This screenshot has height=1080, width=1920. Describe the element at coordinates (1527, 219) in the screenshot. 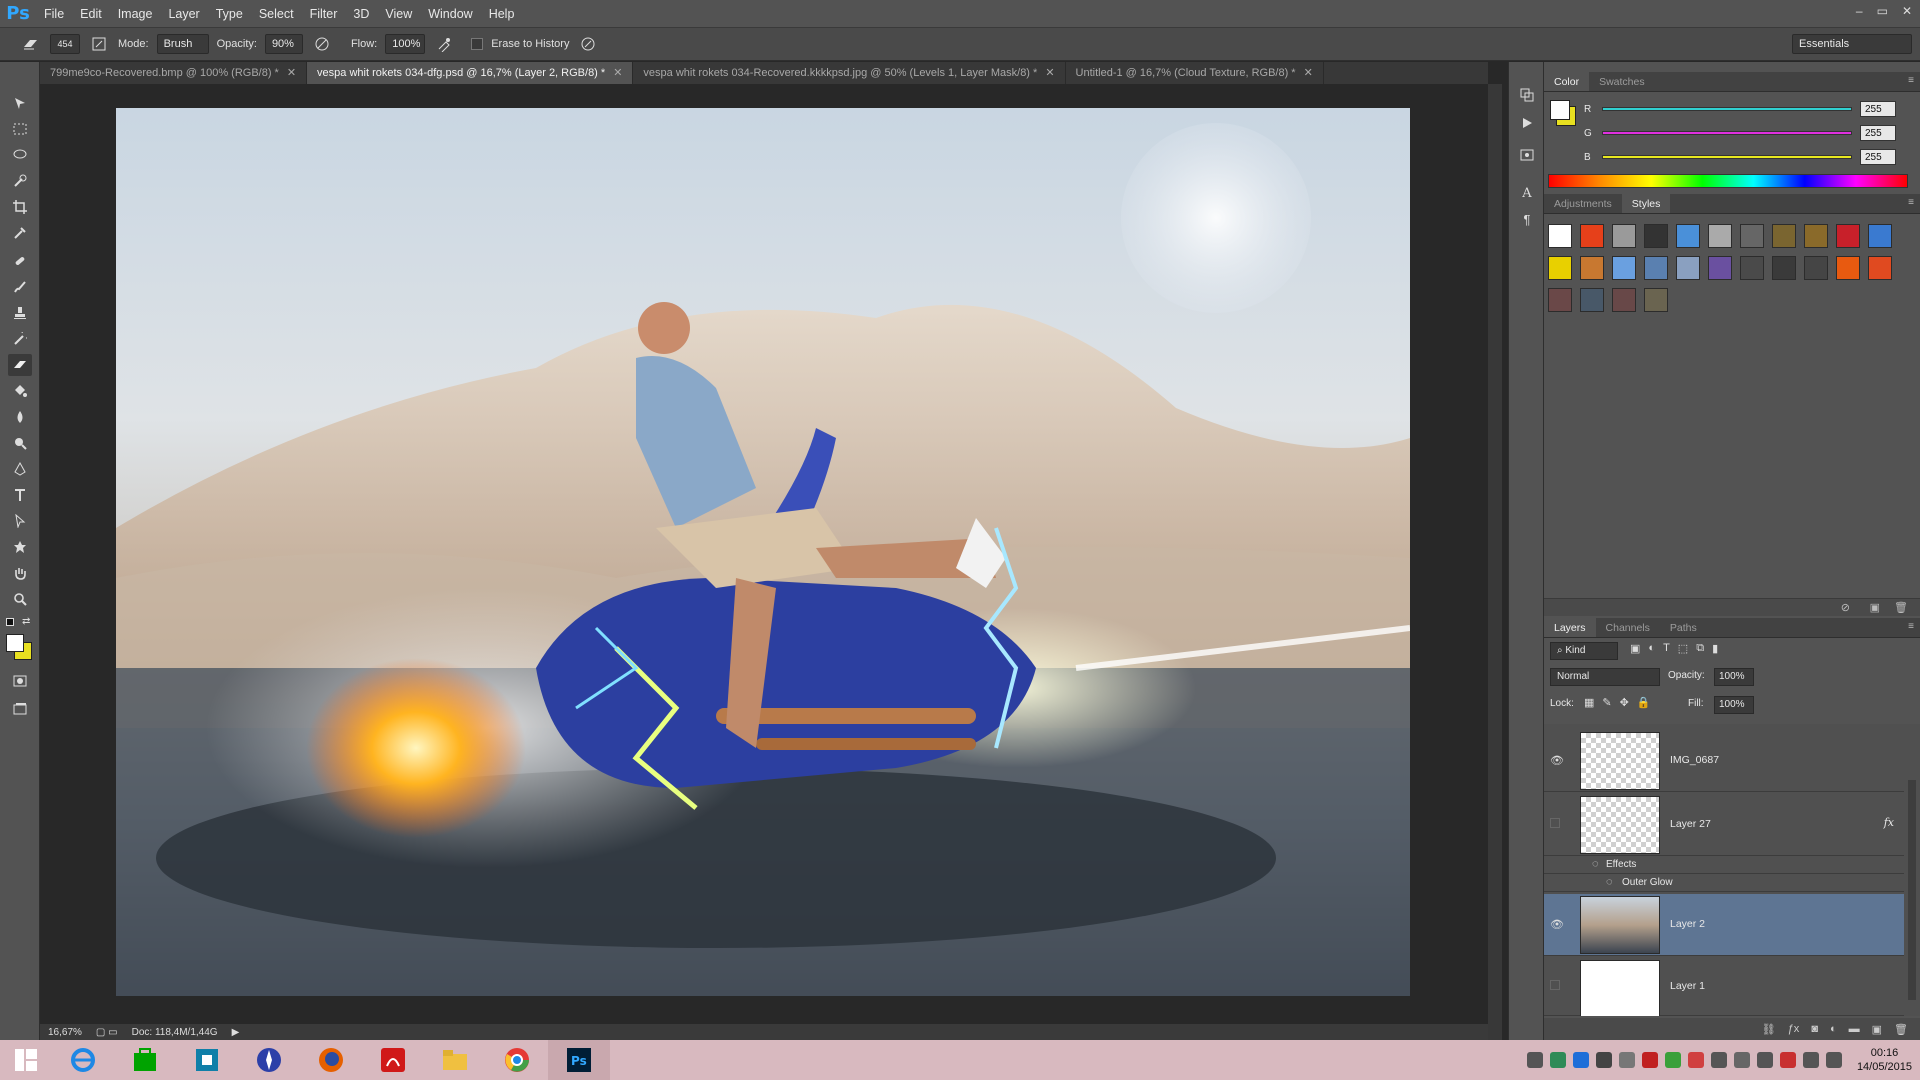

I see `paragraph-icon: ¶` at that location.